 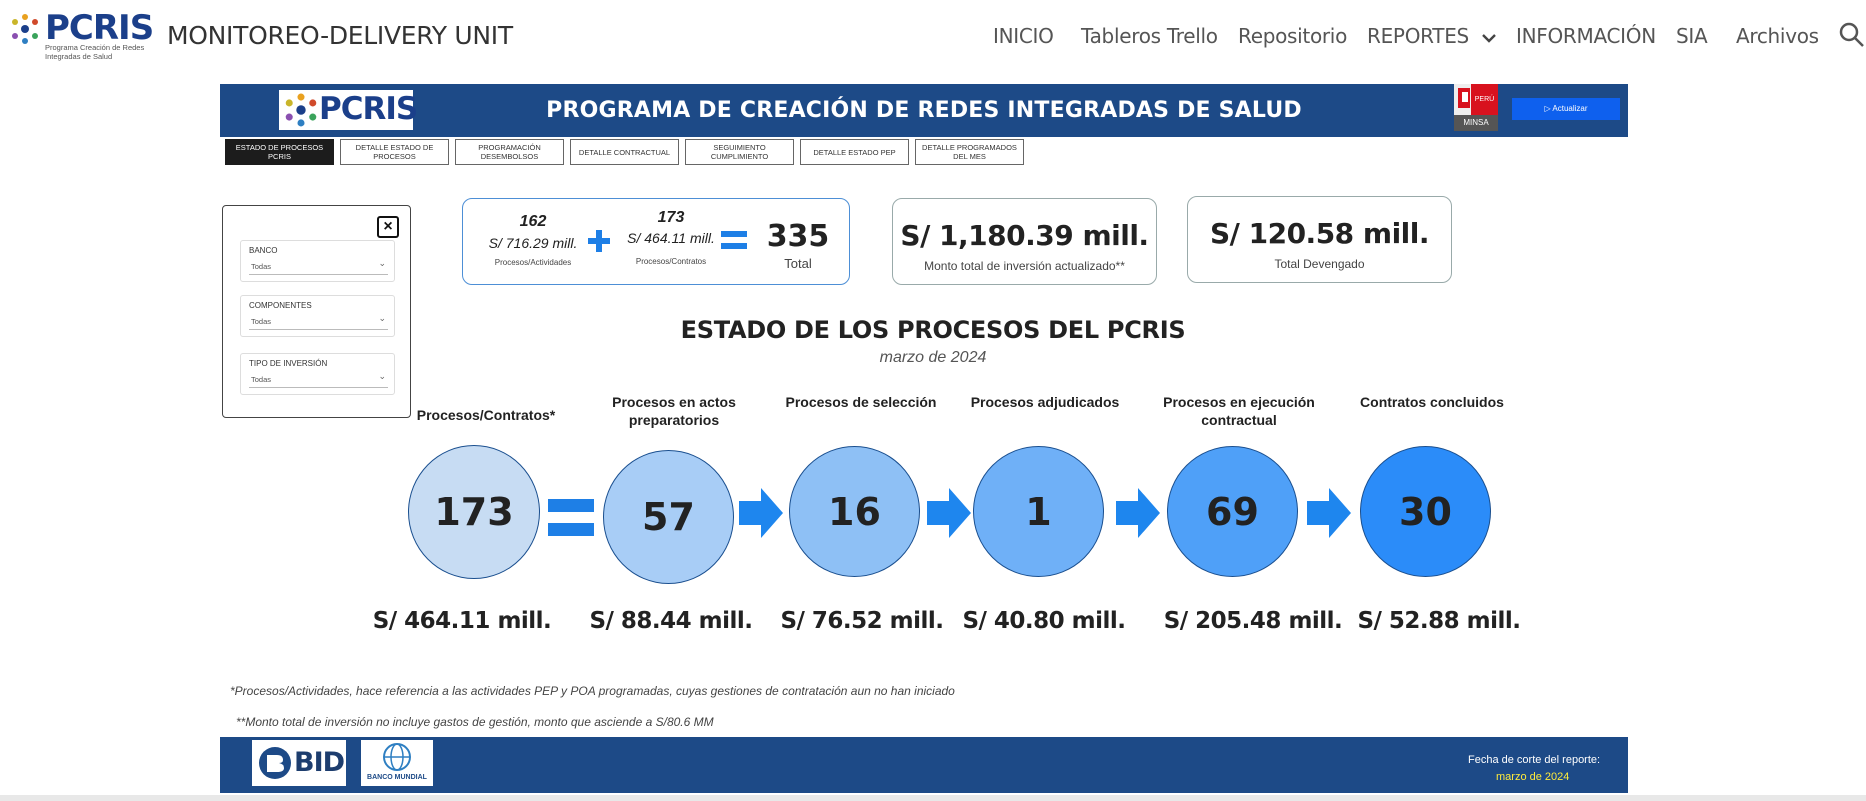 What do you see at coordinates (933, 357) in the screenshot?
I see `section-subtitle: marzo de 2024` at bounding box center [933, 357].